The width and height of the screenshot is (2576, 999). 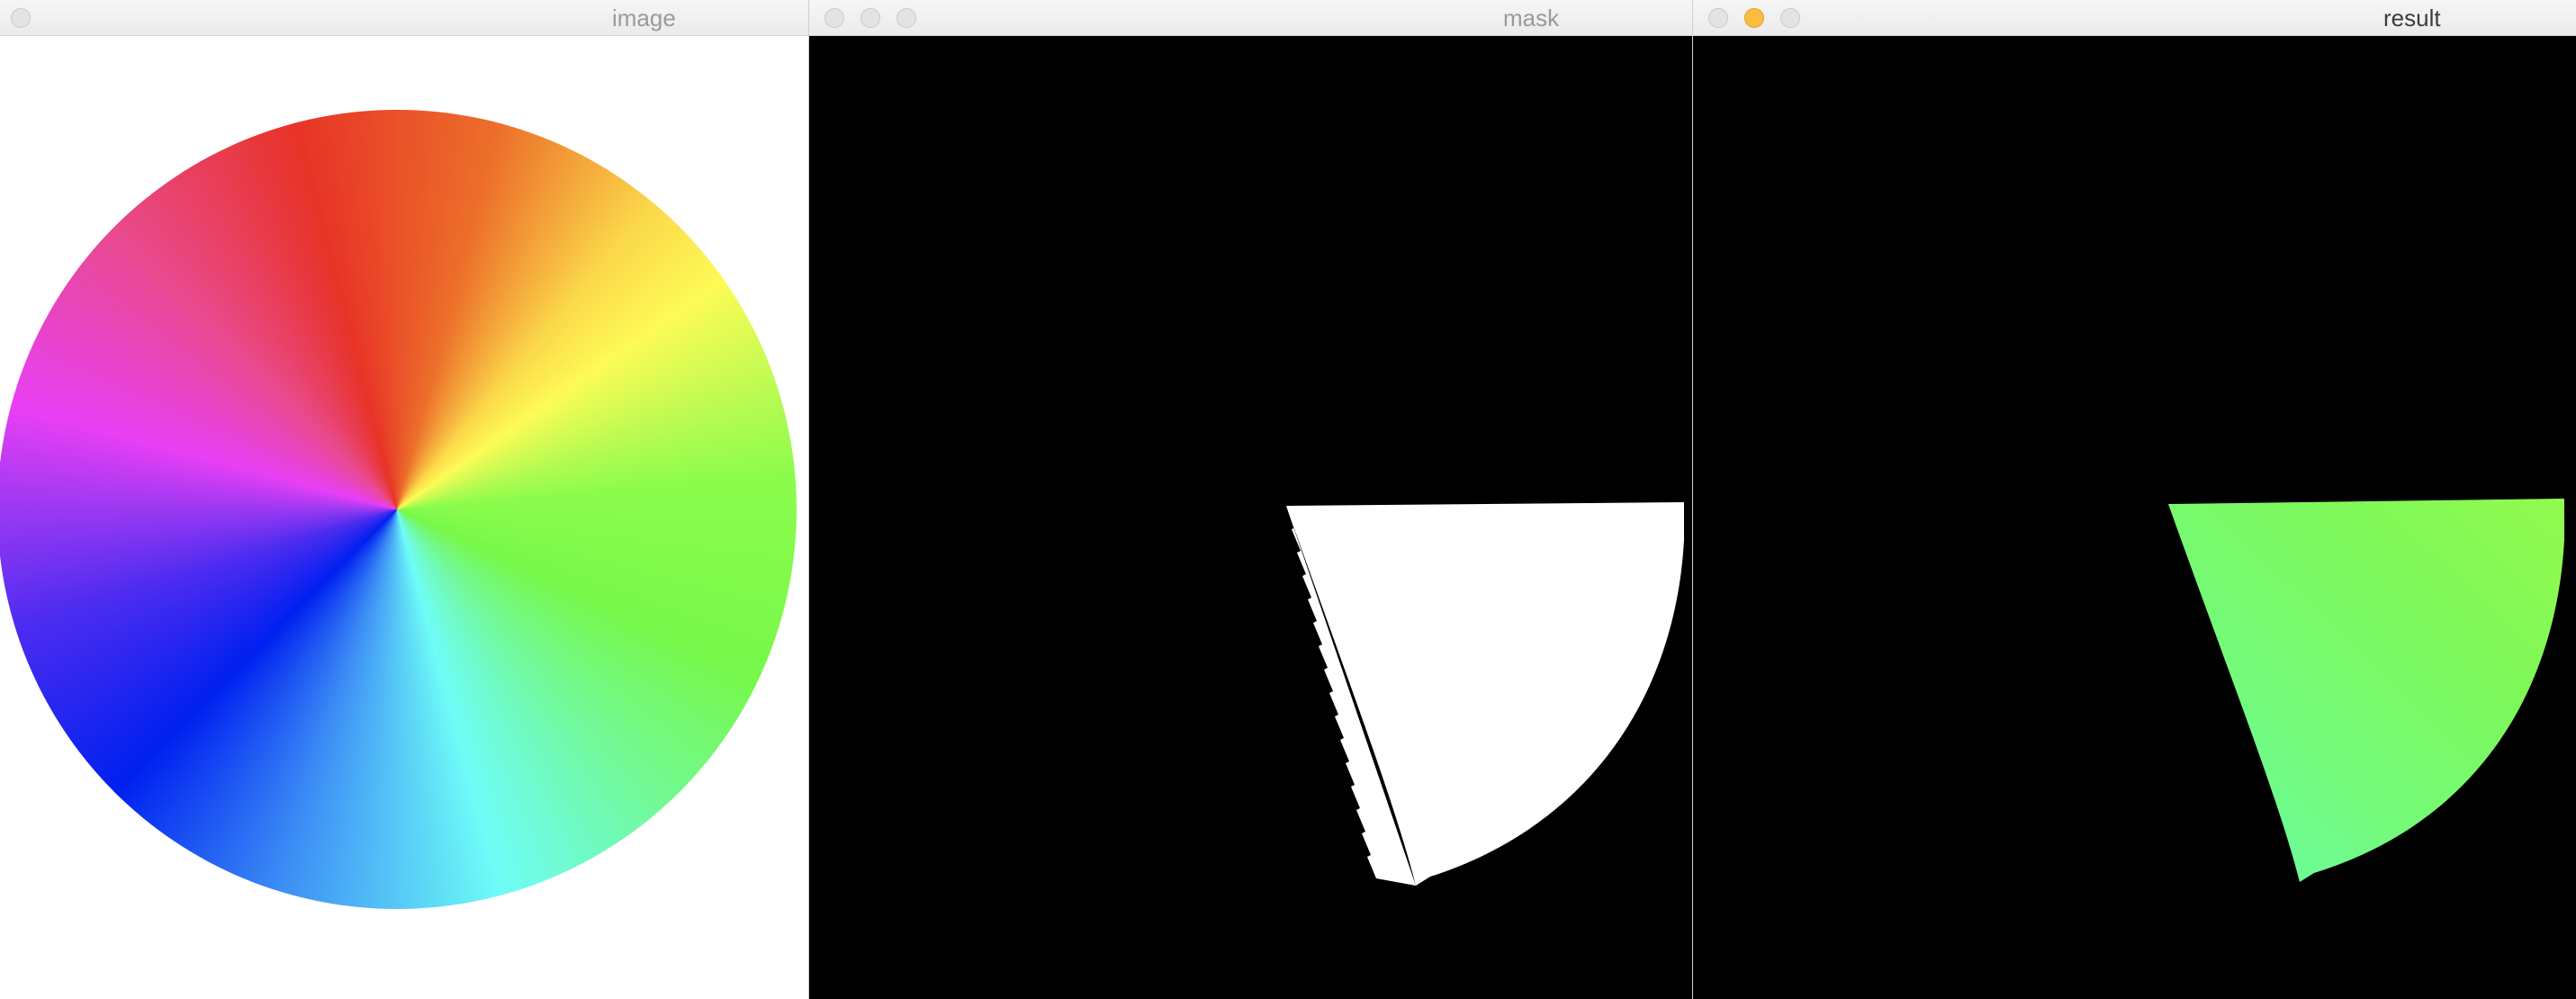 What do you see at coordinates (1250, 18) in the screenshot?
I see `mask-window-titlebar: mask` at bounding box center [1250, 18].